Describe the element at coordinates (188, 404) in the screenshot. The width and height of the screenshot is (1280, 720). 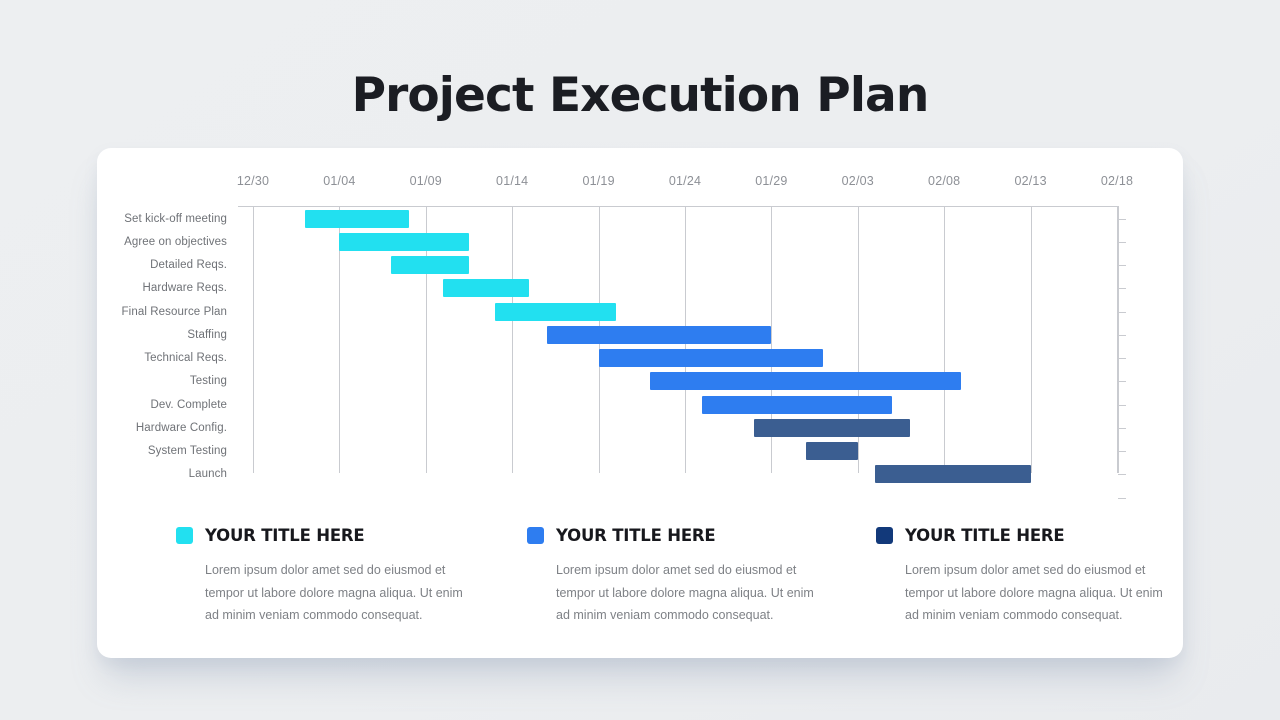
I see `task-label: Dev. Complete` at that location.